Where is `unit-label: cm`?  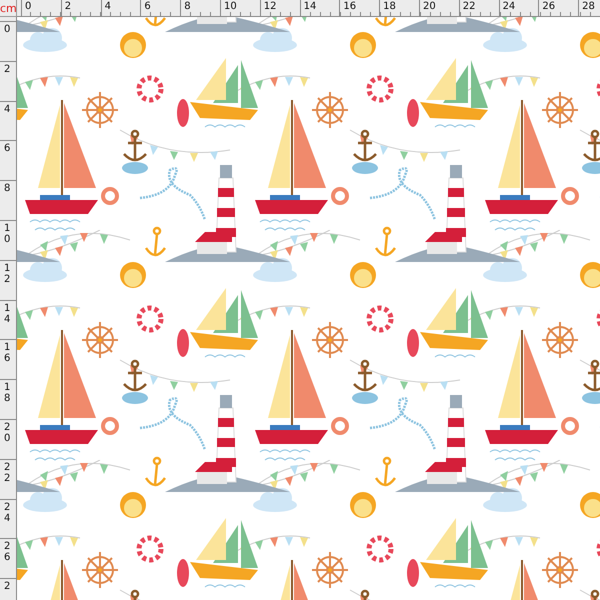 unit-label: cm is located at coordinates (8, 8).